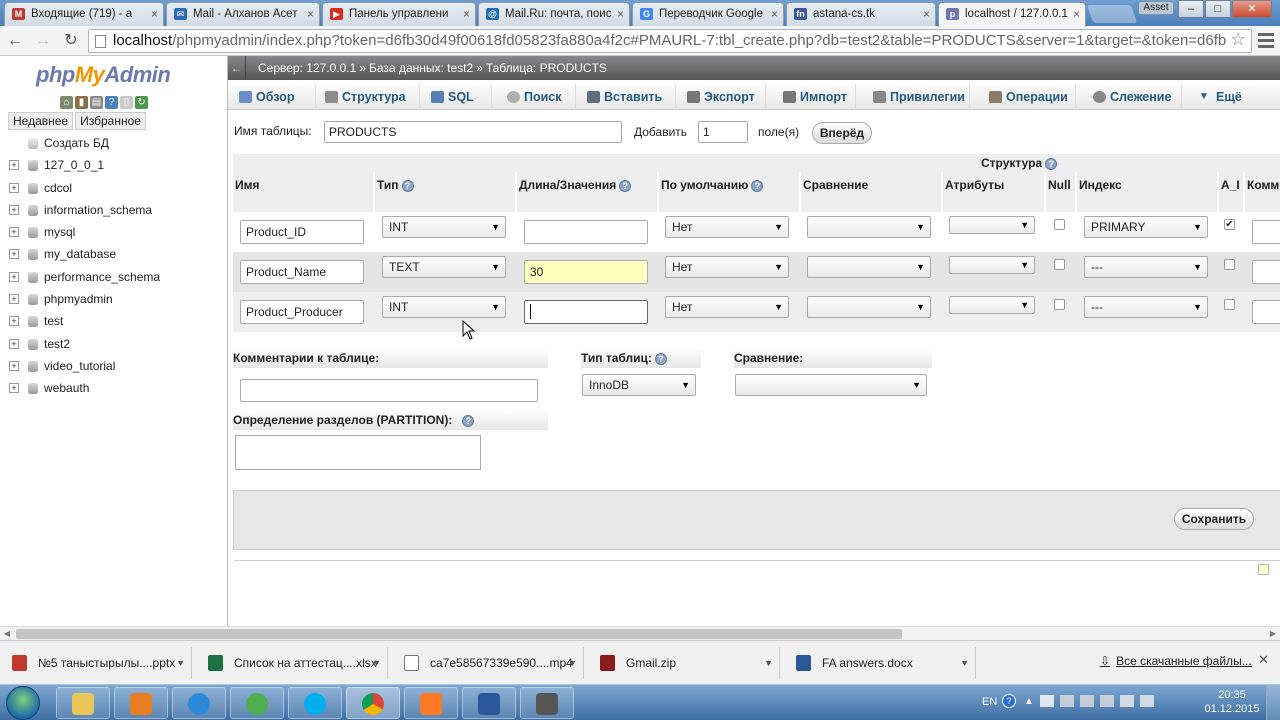 The image size is (1280, 720). Describe the element at coordinates (1031, 97) in the screenshot. I see `tab-operations: Операции` at that location.